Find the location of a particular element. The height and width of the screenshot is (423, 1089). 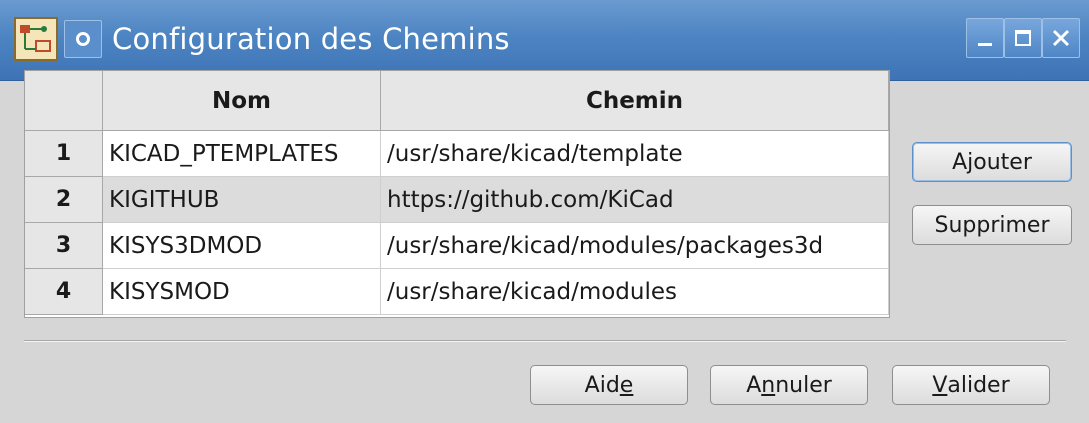

remove-button: Supprimer is located at coordinates (992, 225).